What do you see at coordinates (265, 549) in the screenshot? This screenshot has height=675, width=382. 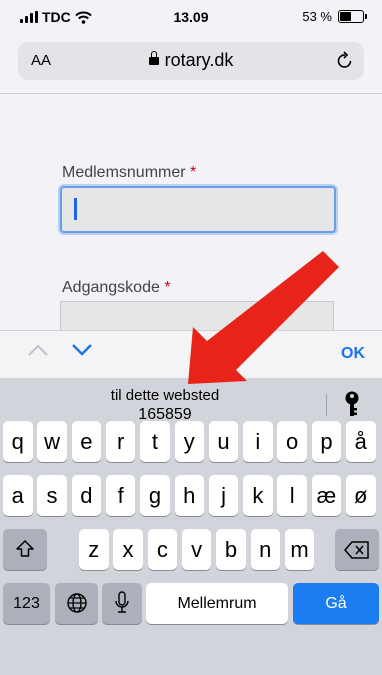 I see `key-n: n` at bounding box center [265, 549].